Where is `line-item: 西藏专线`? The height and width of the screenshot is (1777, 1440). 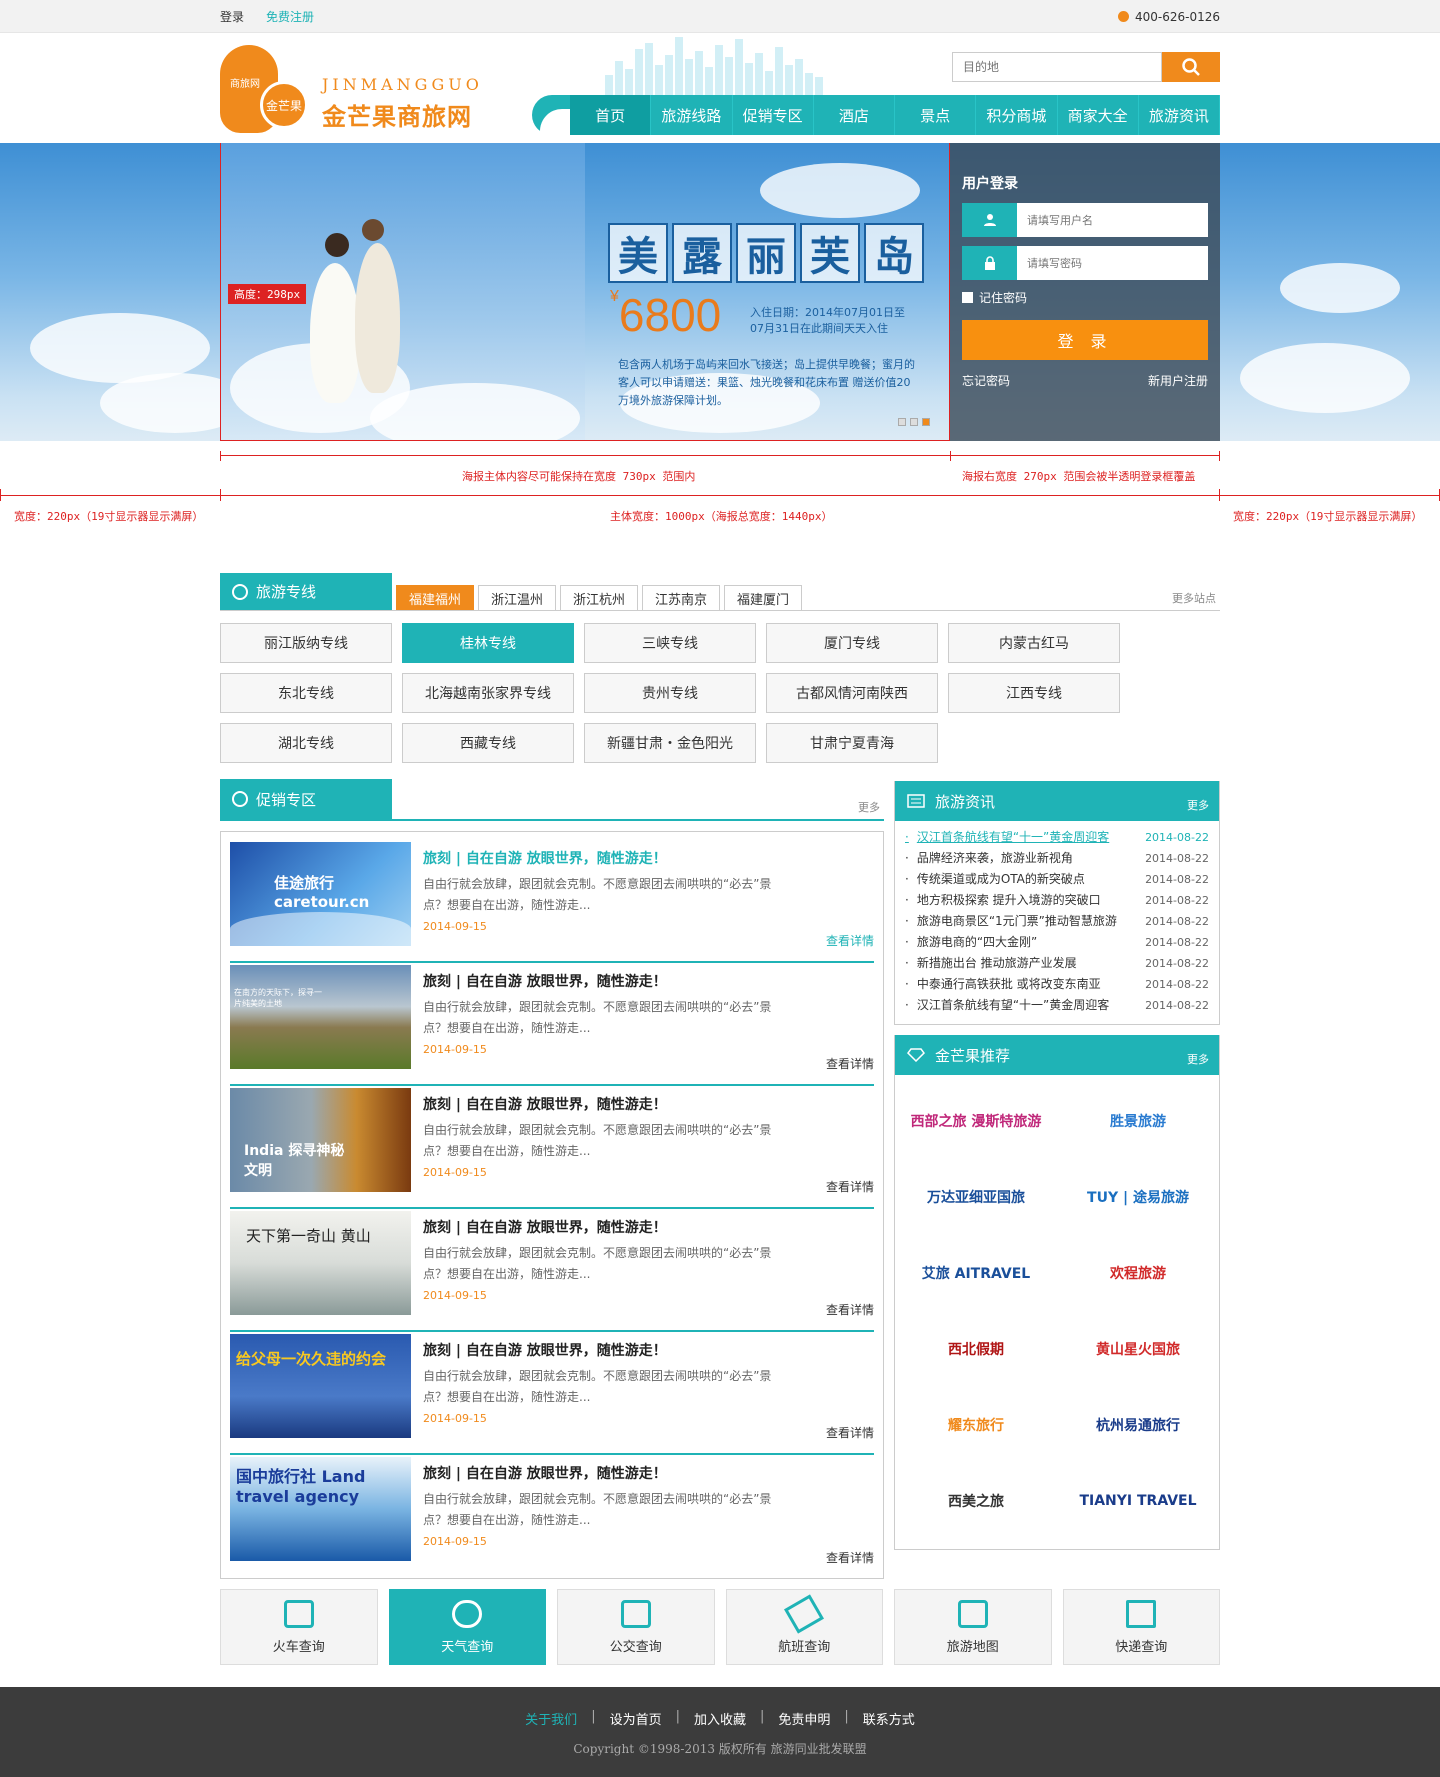
line-item: 西藏专线 is located at coordinates (488, 743).